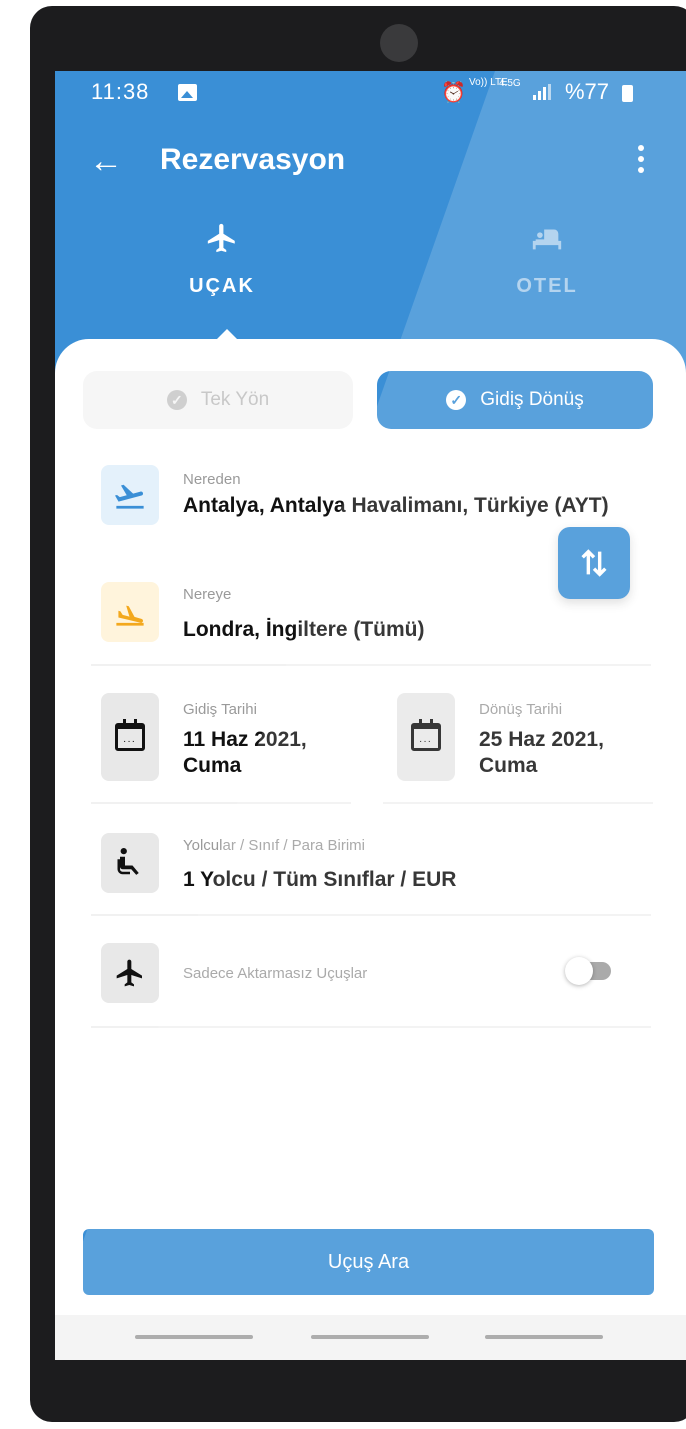 Image resolution: width=686 pixels, height=1429 pixels. I want to click on return-day: Cuma, so click(508, 765).